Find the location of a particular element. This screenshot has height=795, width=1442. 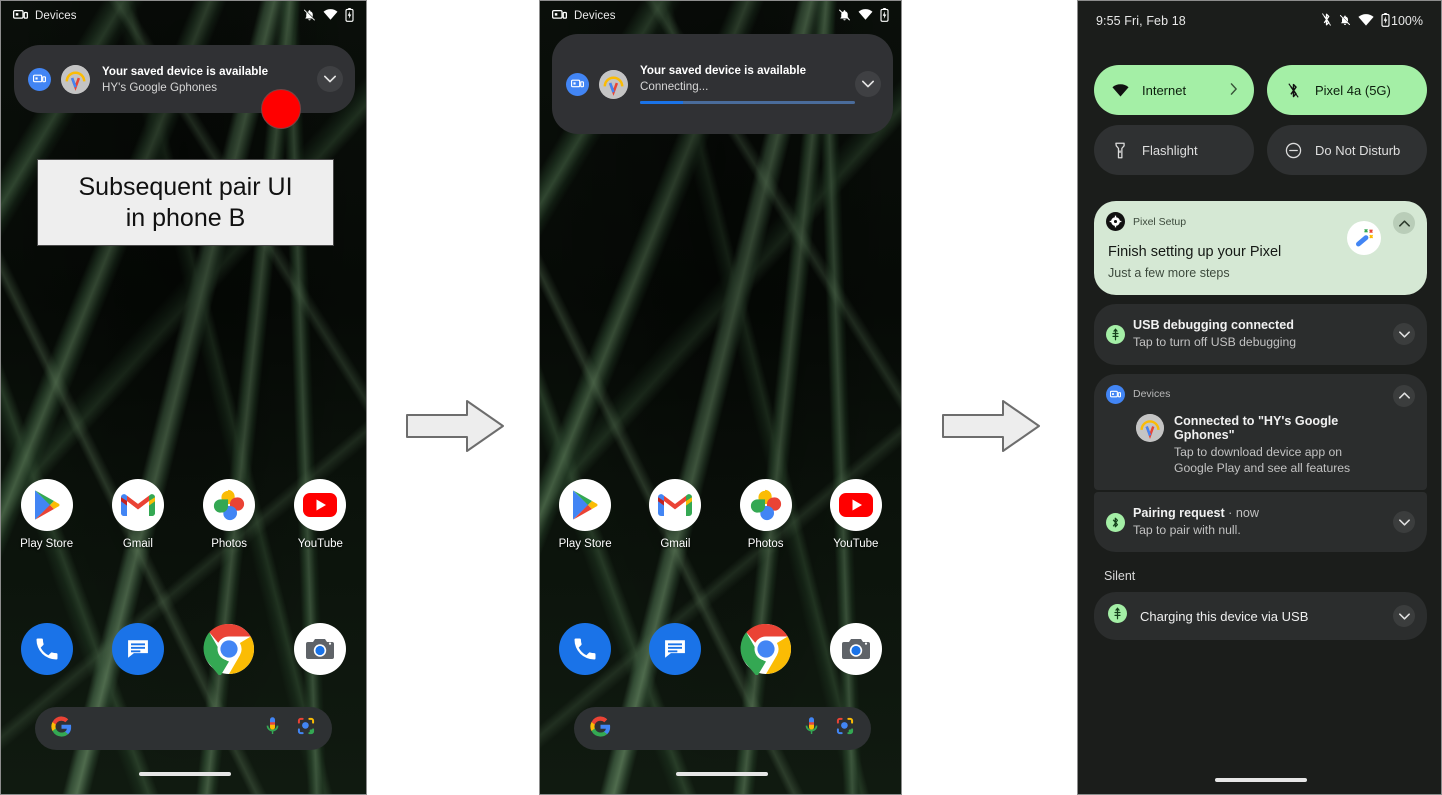

qs-tile-flashlight: Flashlight is located at coordinates (1174, 150).